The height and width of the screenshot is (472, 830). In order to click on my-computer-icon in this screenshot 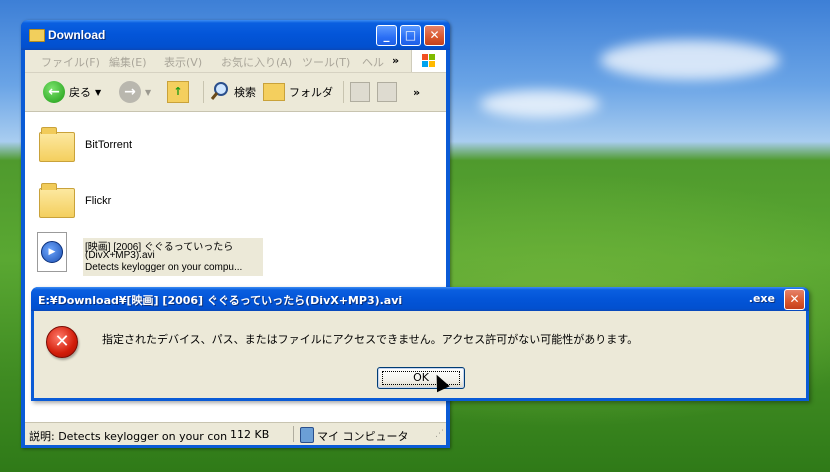, I will do `click(307, 435)`.